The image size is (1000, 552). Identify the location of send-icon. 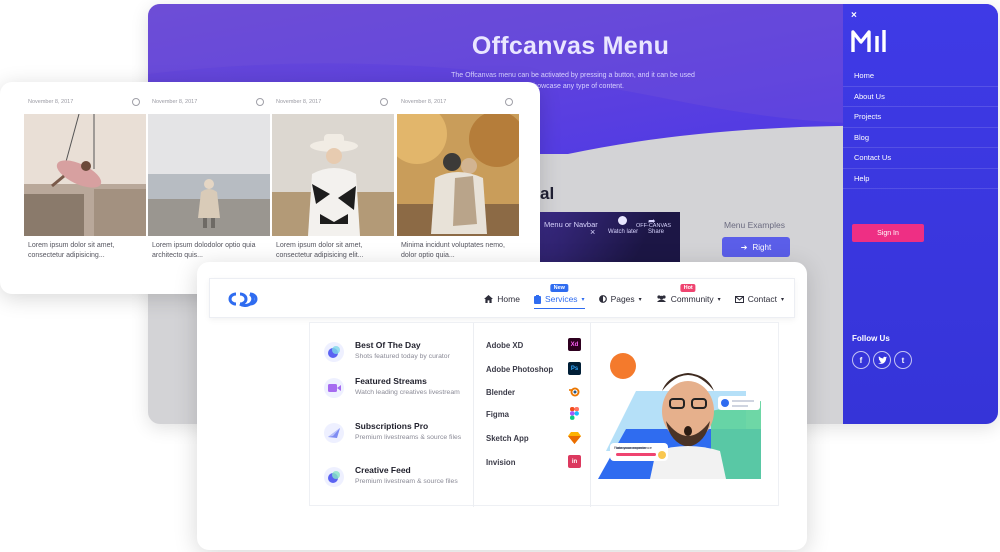
(334, 433).